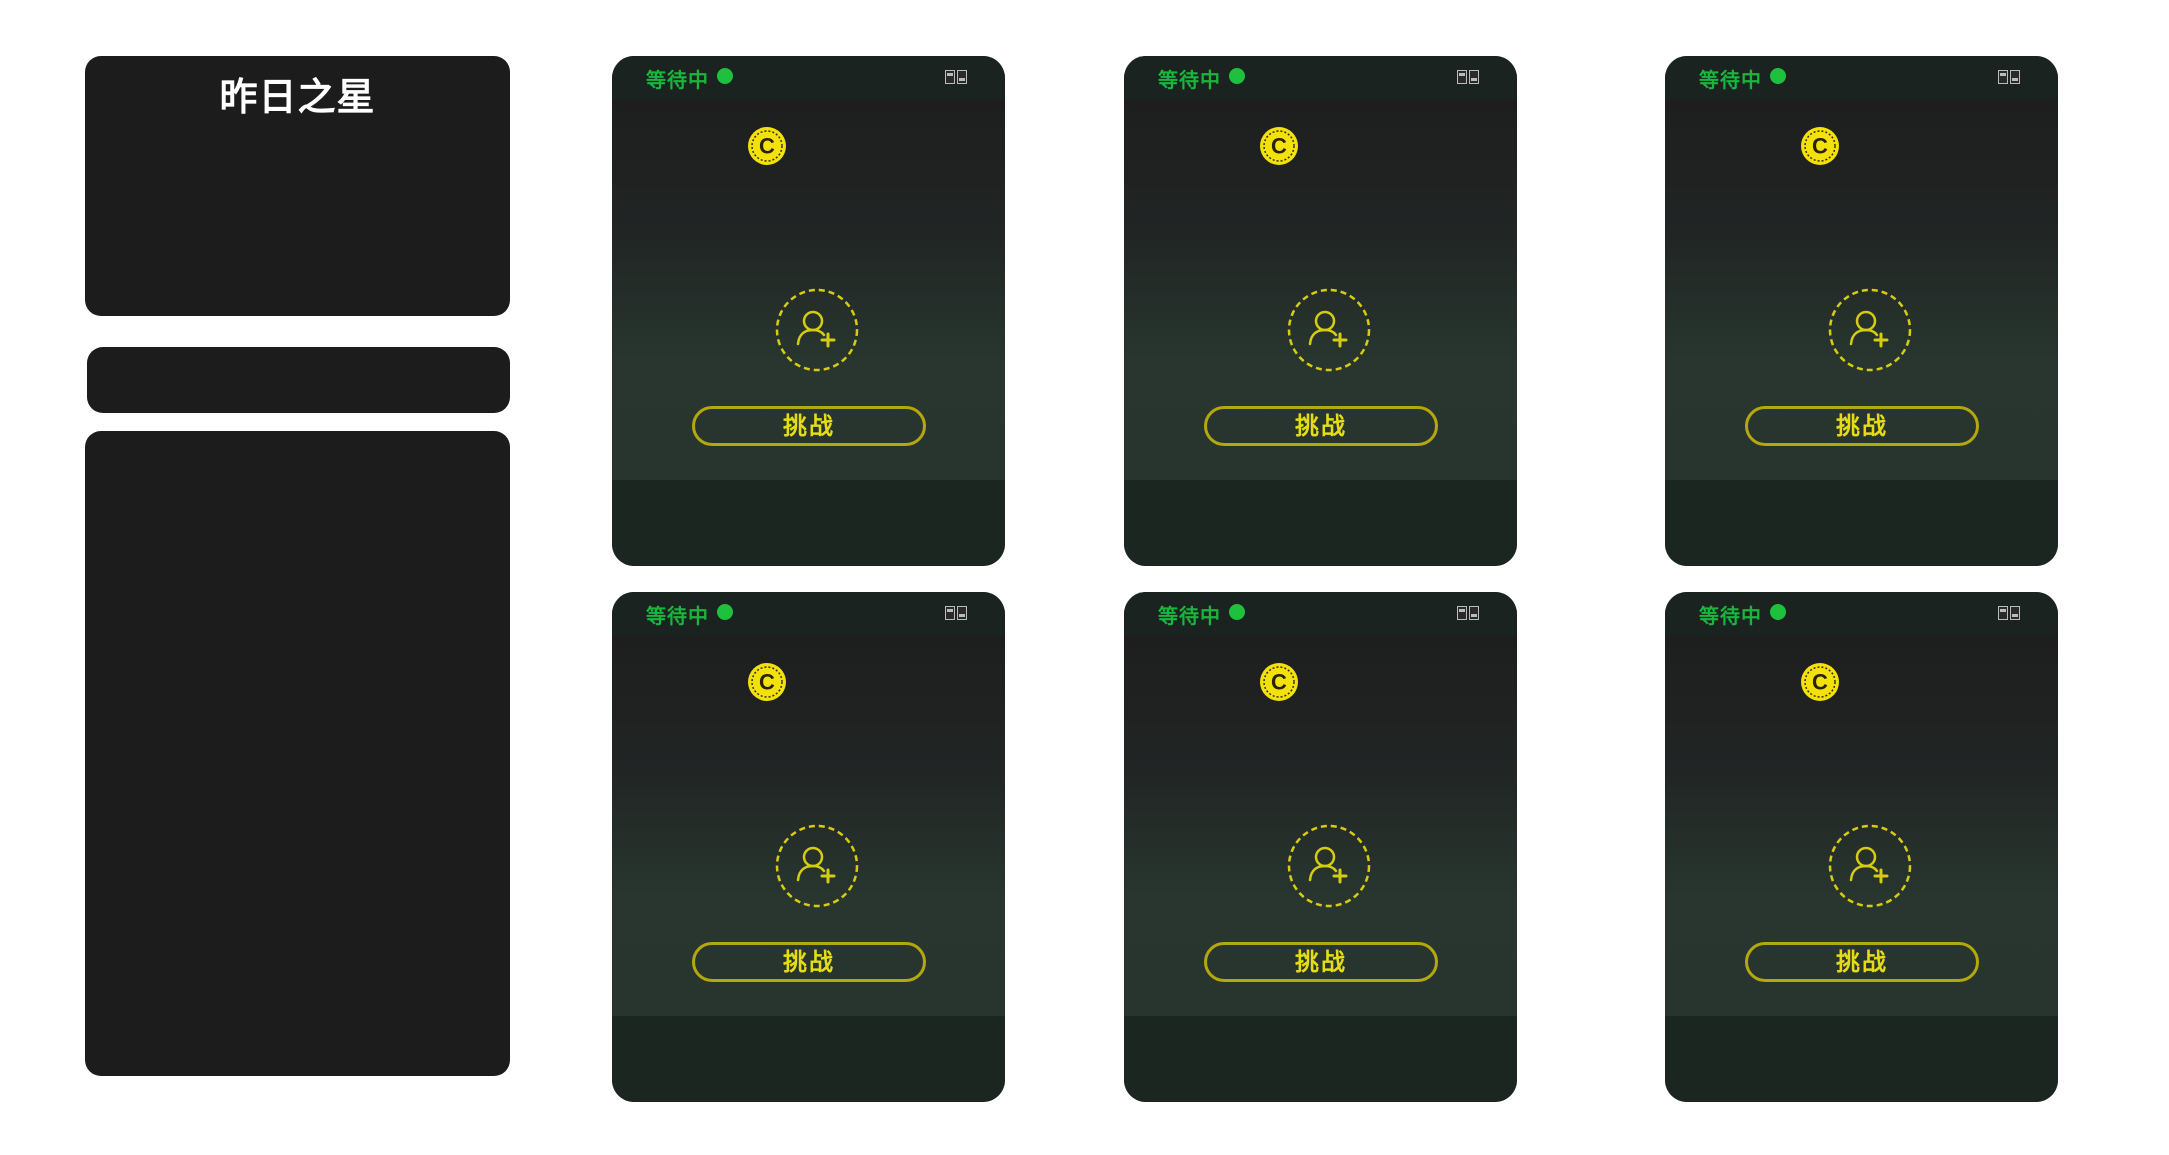 The width and height of the screenshot is (2169, 1155). What do you see at coordinates (298, 380) in the screenshot?
I see `left-bar-panel` at bounding box center [298, 380].